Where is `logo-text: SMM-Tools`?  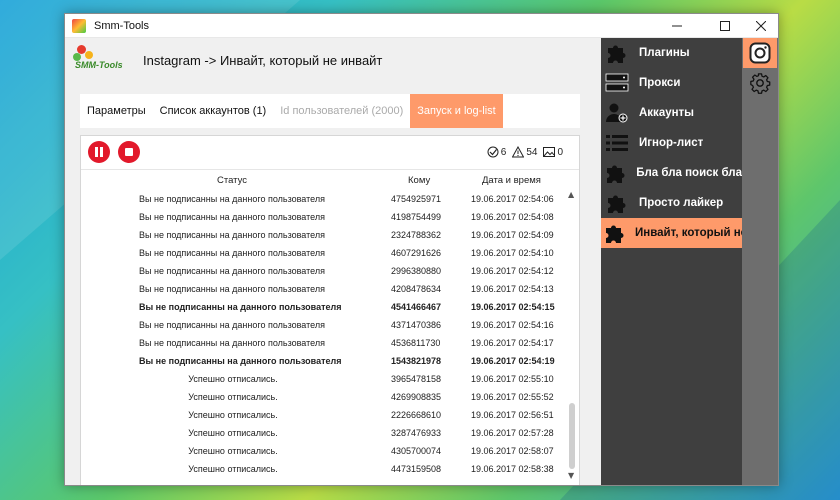
logo-text: SMM-Tools is located at coordinates (99, 65).